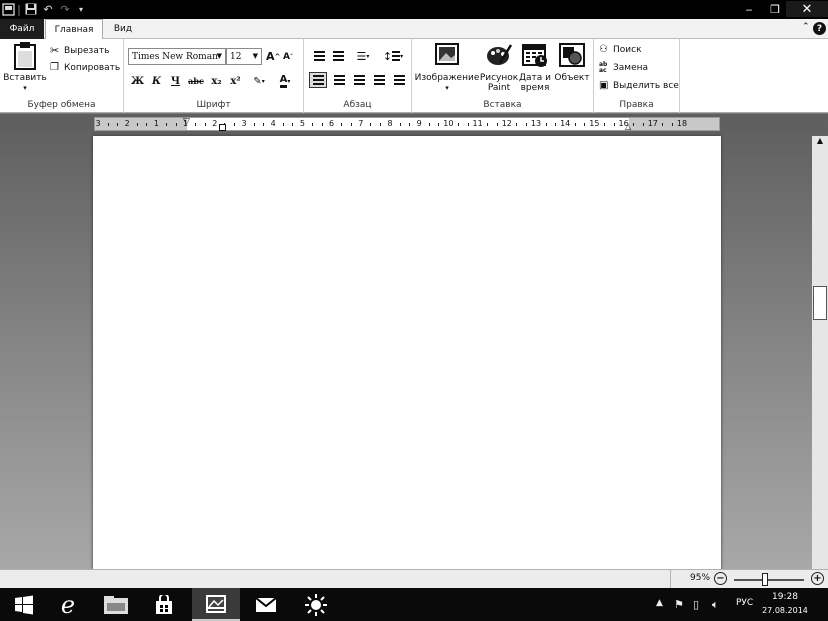  What do you see at coordinates (744, 603) in the screenshot?
I see `input-language-indicator: РУС` at bounding box center [744, 603].